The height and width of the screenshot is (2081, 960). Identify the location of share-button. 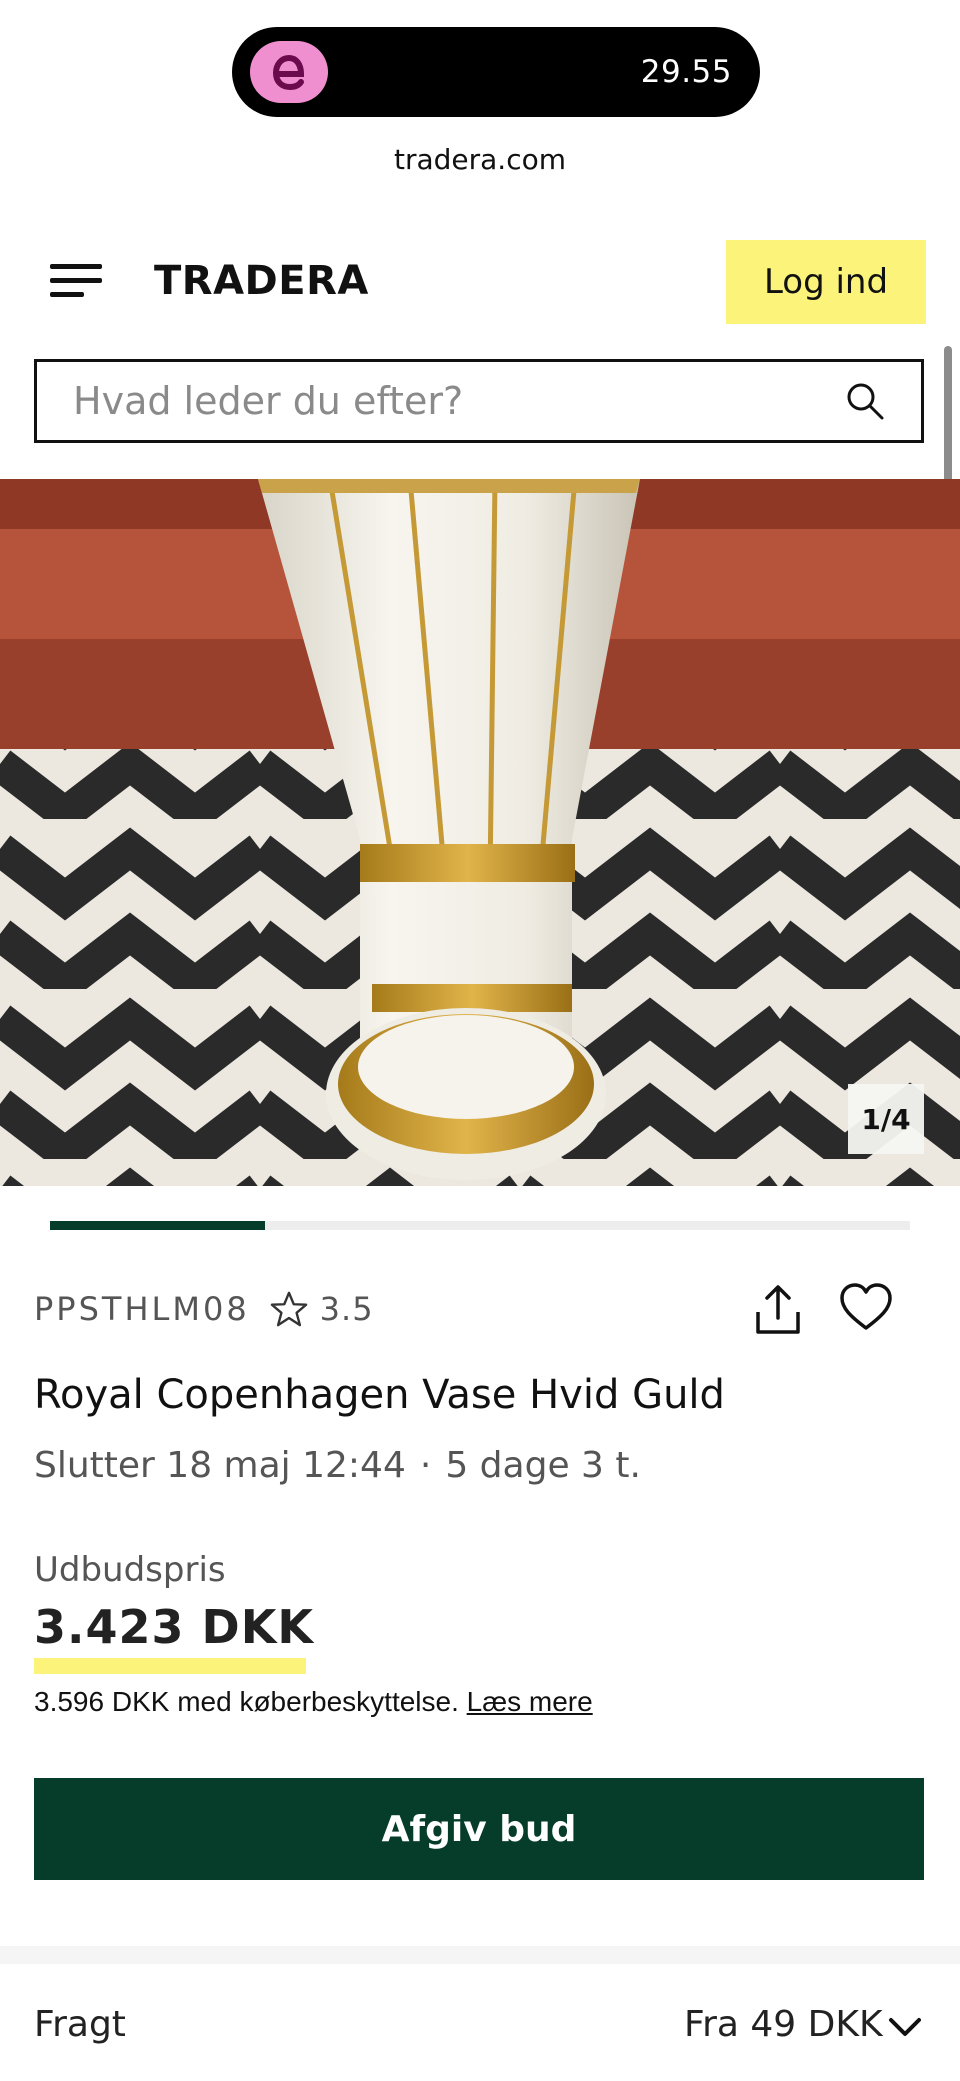
(778, 1310).